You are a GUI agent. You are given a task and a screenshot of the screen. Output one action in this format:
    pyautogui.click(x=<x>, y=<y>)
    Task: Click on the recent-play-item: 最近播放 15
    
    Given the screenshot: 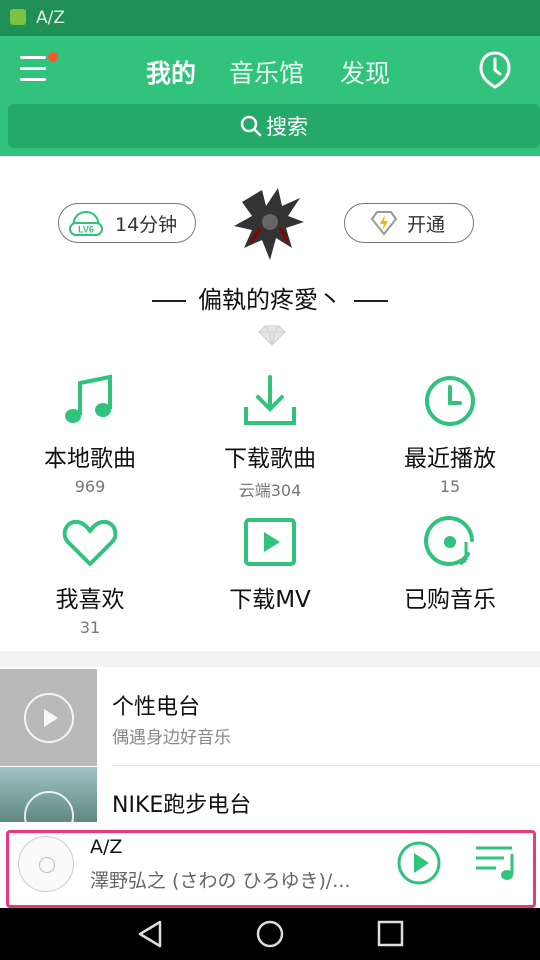 What is the action you would take?
    pyautogui.click(x=450, y=433)
    